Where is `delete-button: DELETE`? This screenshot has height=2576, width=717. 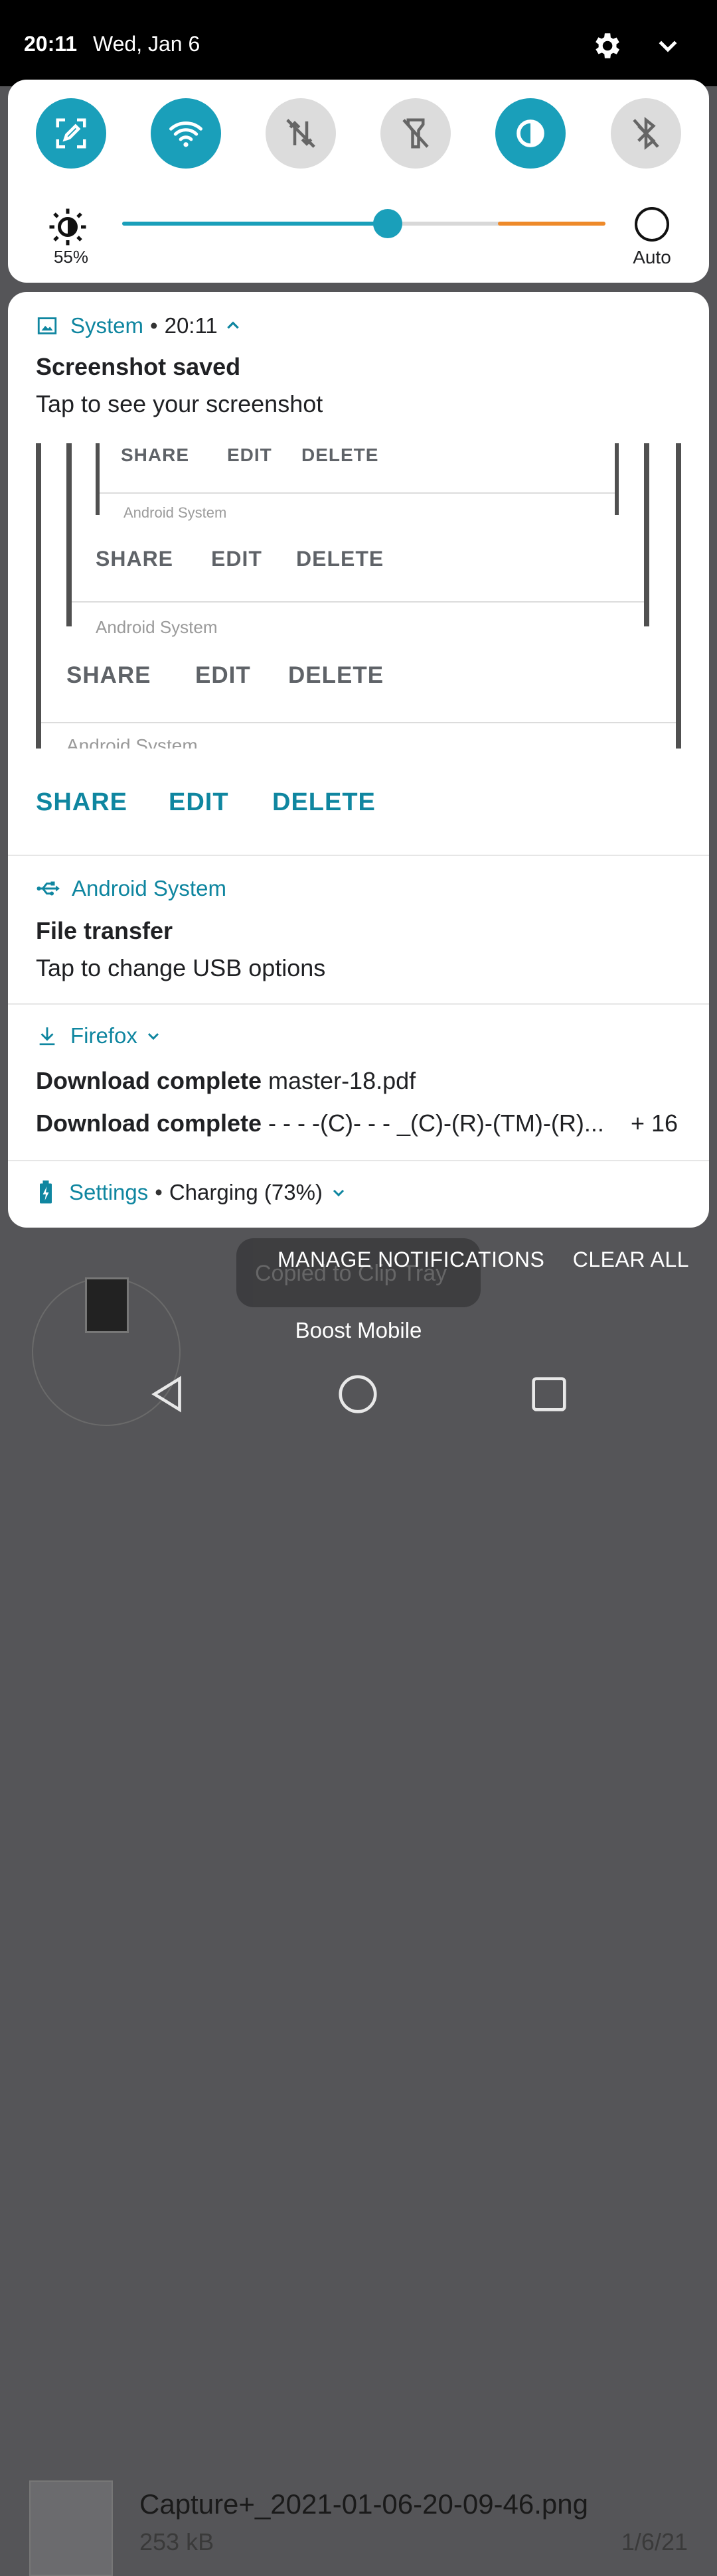
delete-button: DELETE is located at coordinates (324, 802).